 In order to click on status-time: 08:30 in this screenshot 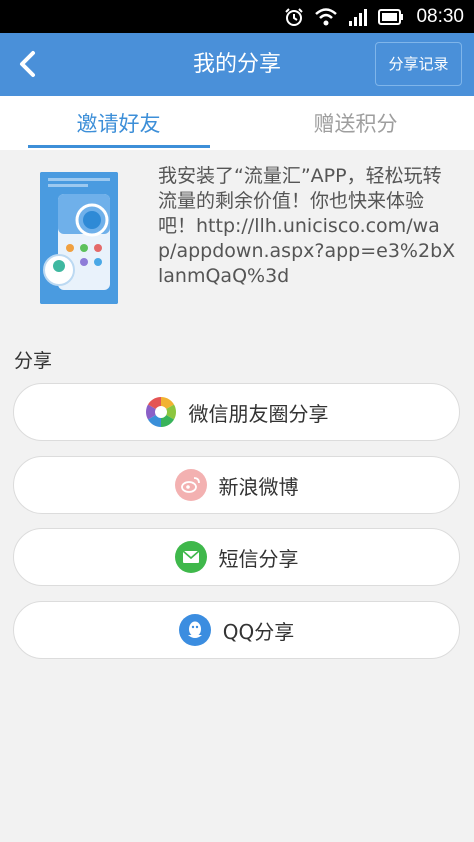, I will do `click(440, 16)`.